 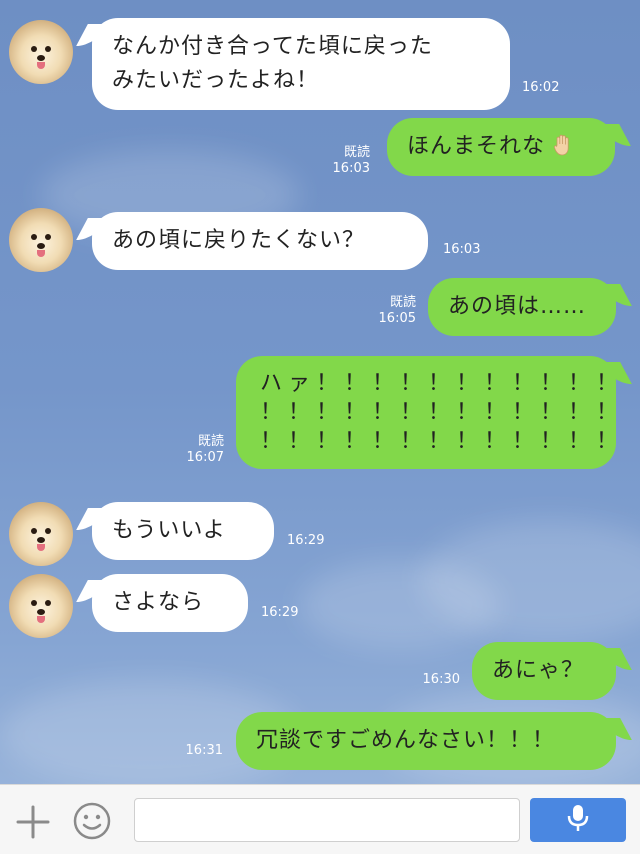 I want to click on message-time: 16:31, so click(x=204, y=750).